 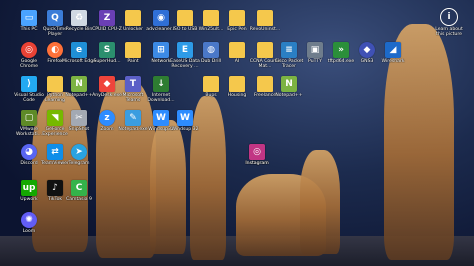 What do you see at coordinates (55, 118) in the screenshot?
I see `geforce-icon: ◥` at bounding box center [55, 118].